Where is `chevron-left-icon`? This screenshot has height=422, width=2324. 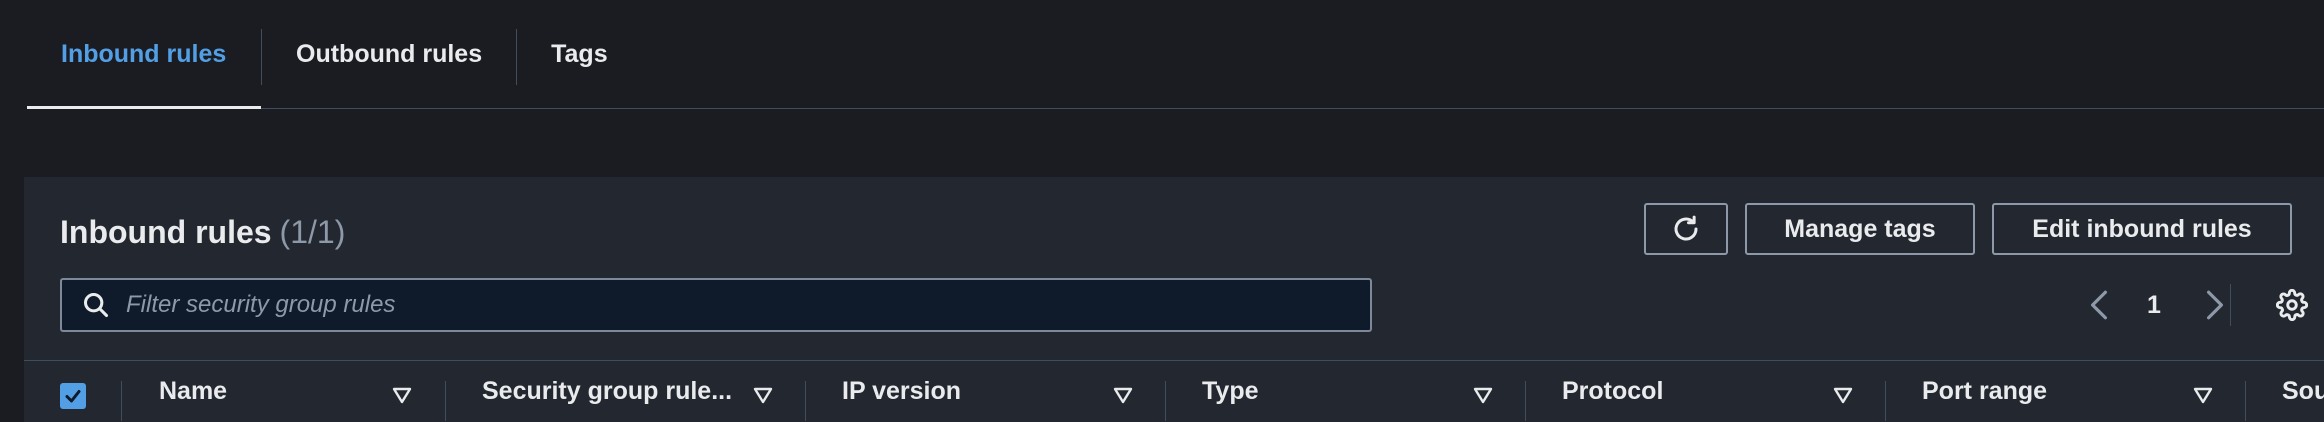 chevron-left-icon is located at coordinates (2099, 305).